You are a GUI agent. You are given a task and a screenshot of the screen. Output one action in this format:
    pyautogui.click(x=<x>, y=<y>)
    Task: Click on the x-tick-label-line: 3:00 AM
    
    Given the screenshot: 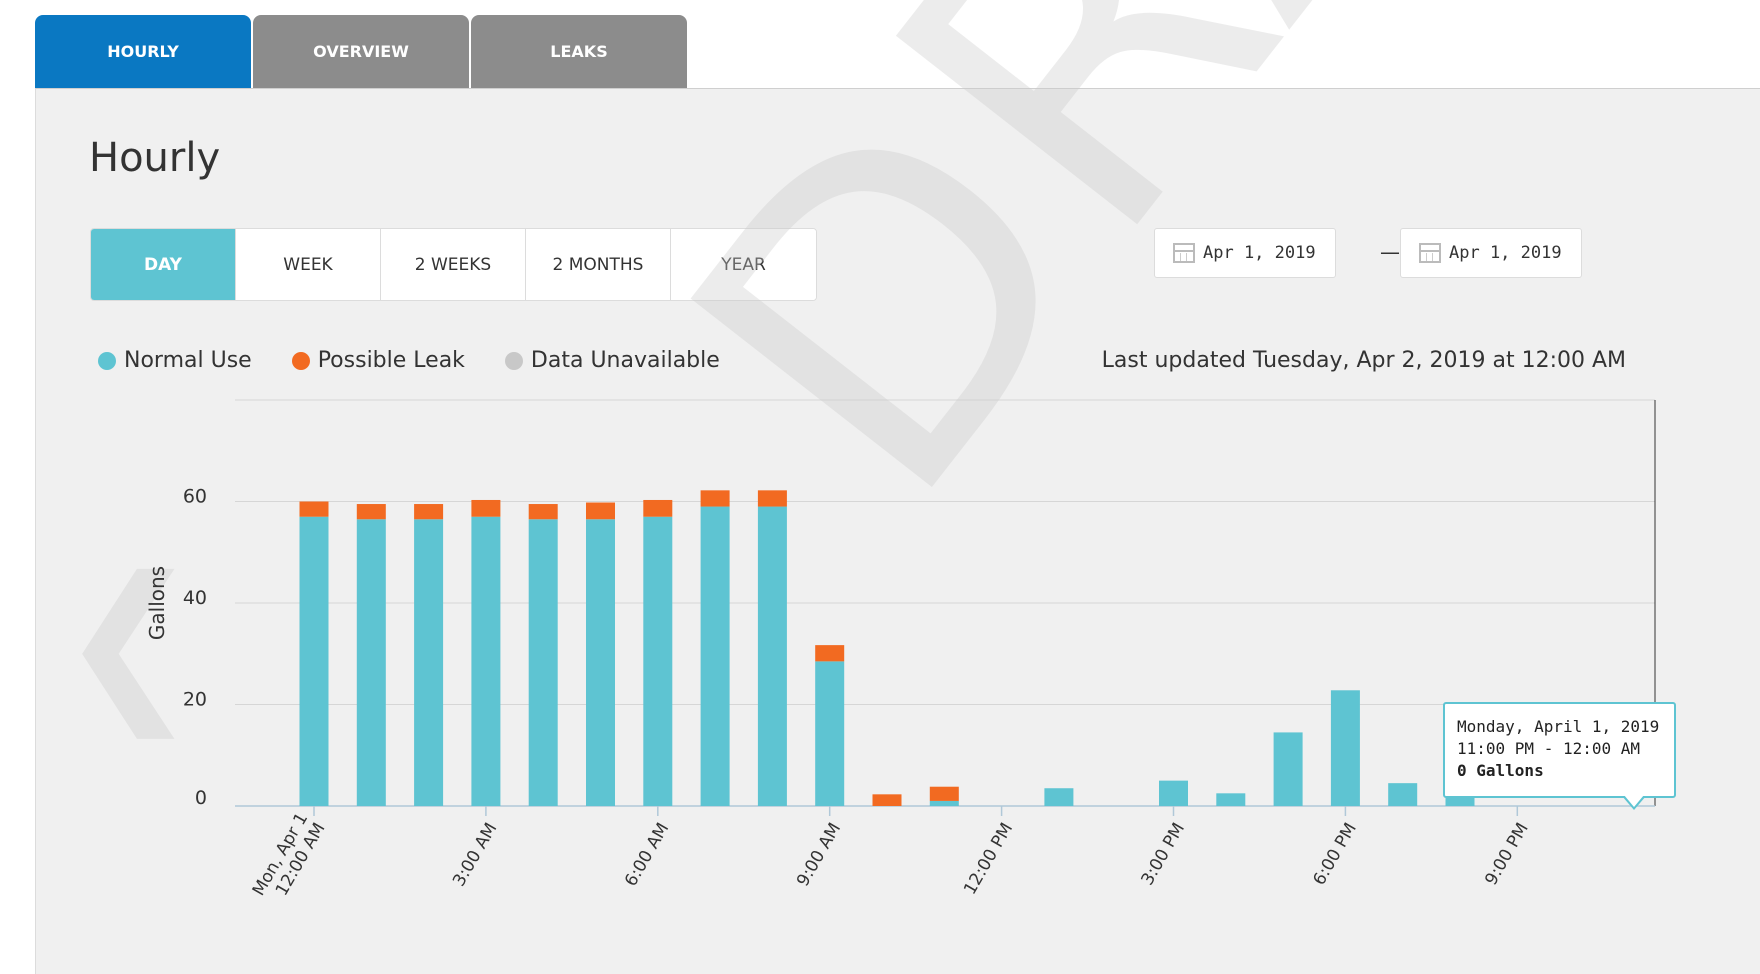 What is the action you would take?
    pyautogui.click(x=475, y=855)
    